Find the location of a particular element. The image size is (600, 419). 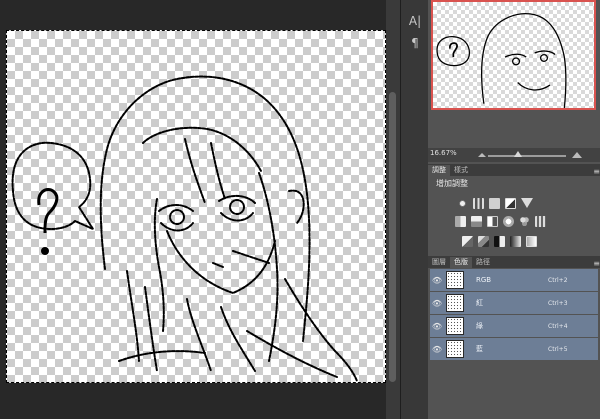

vibrance-icon is located at coordinates (460, 221).